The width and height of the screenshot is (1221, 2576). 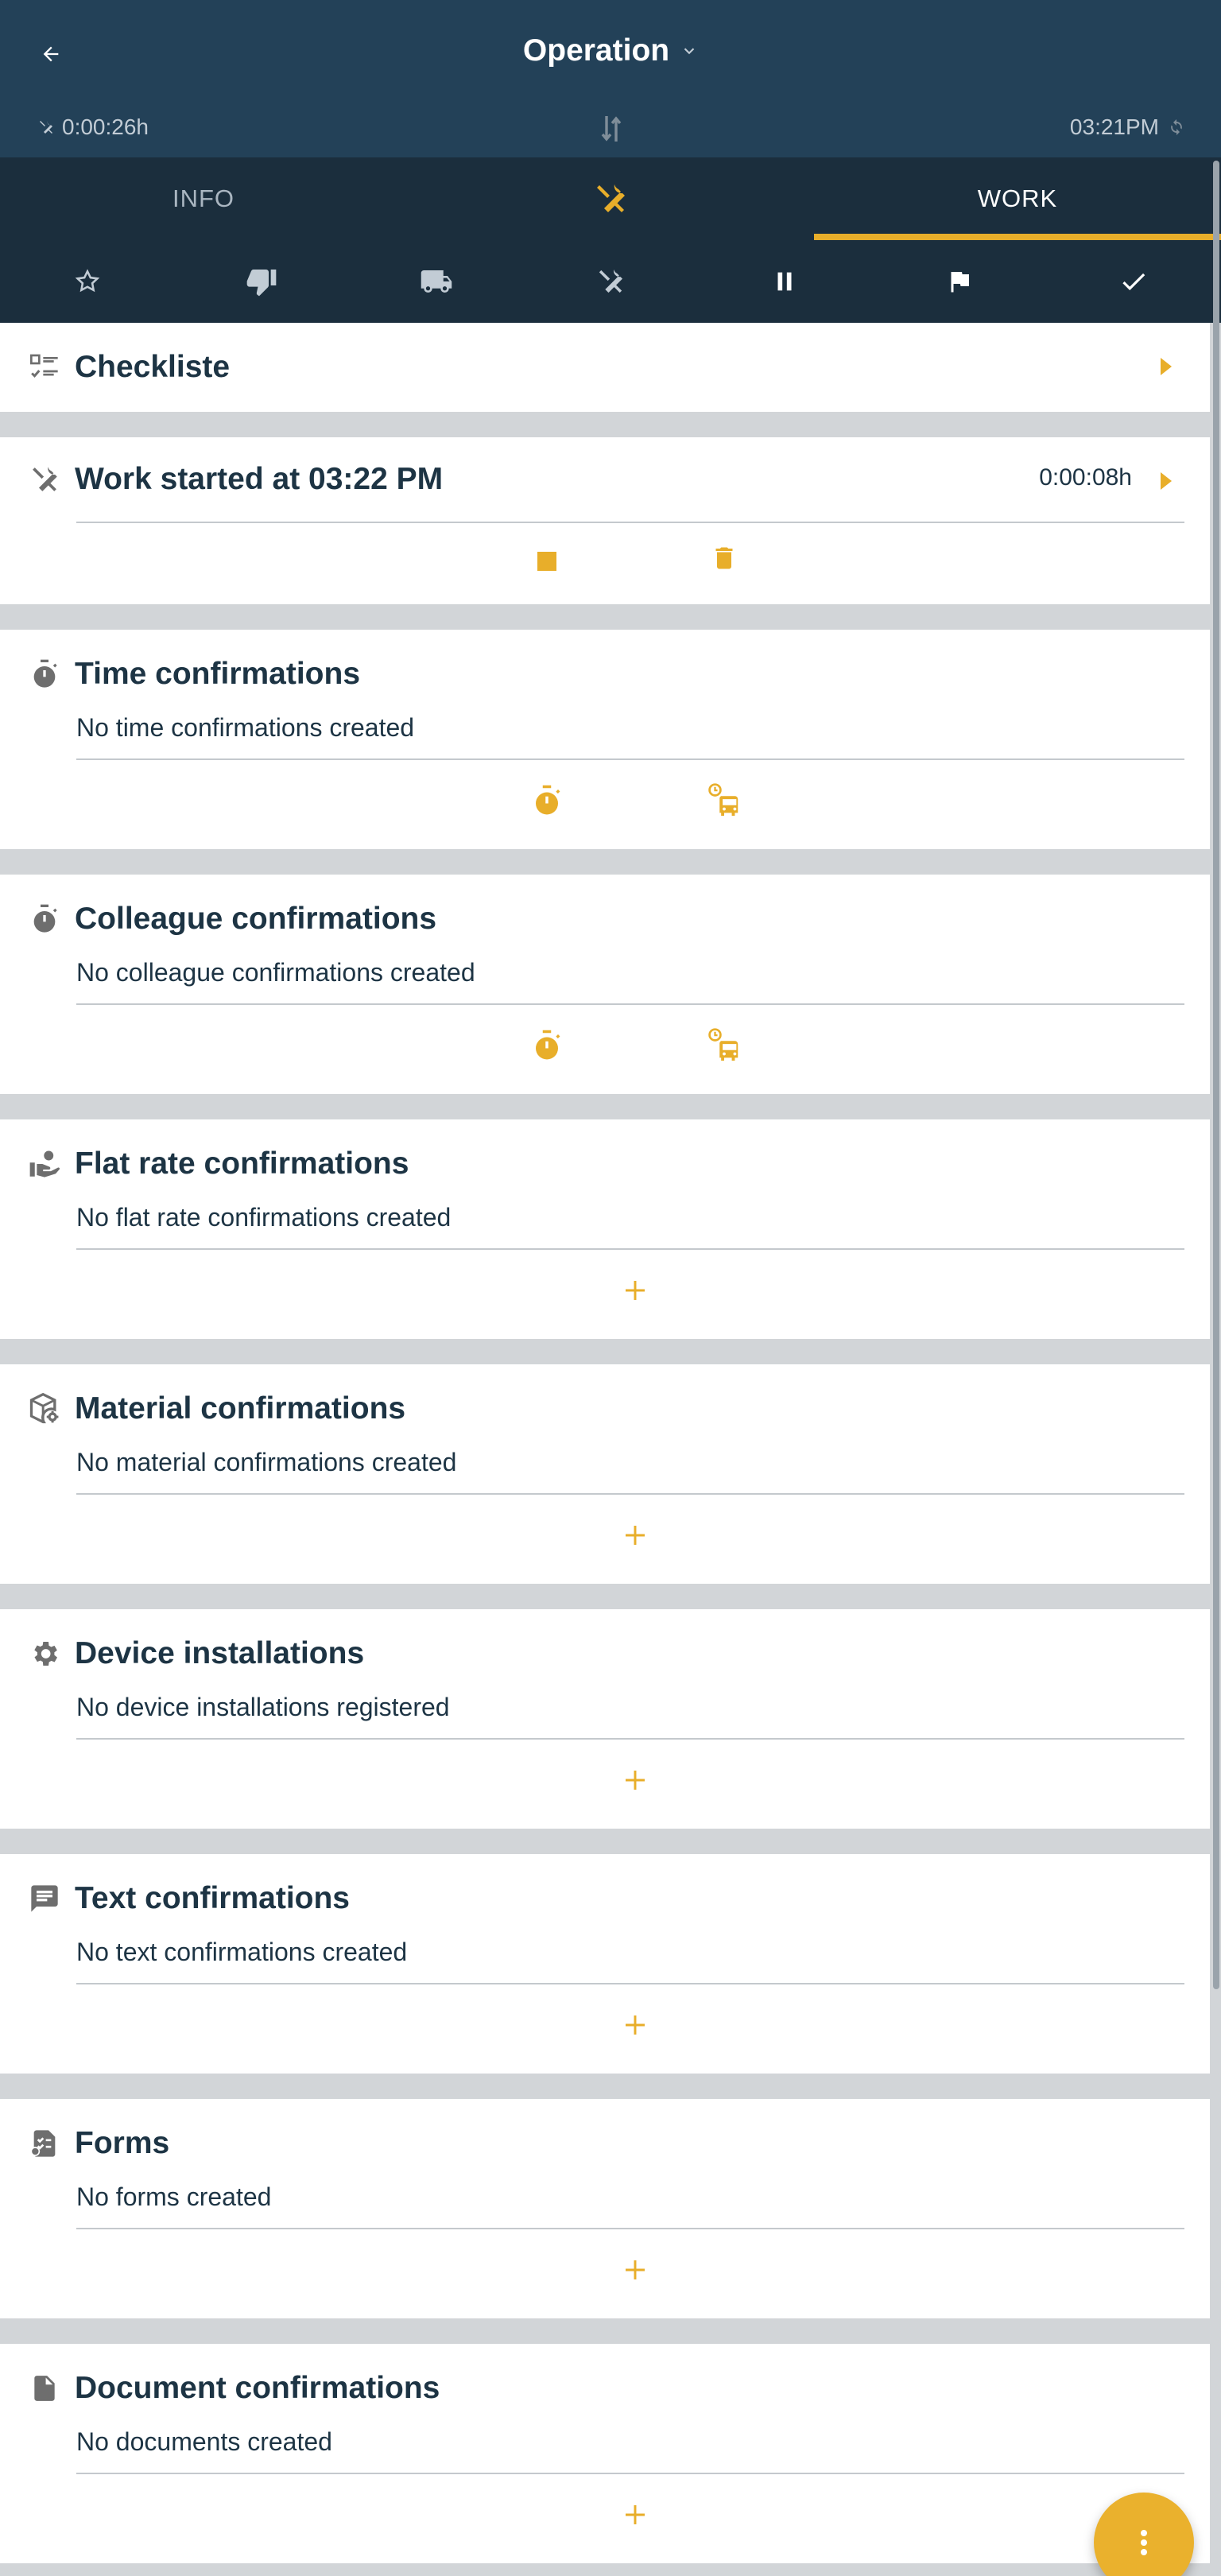 What do you see at coordinates (605, 563) in the screenshot?
I see `work-session-actions` at bounding box center [605, 563].